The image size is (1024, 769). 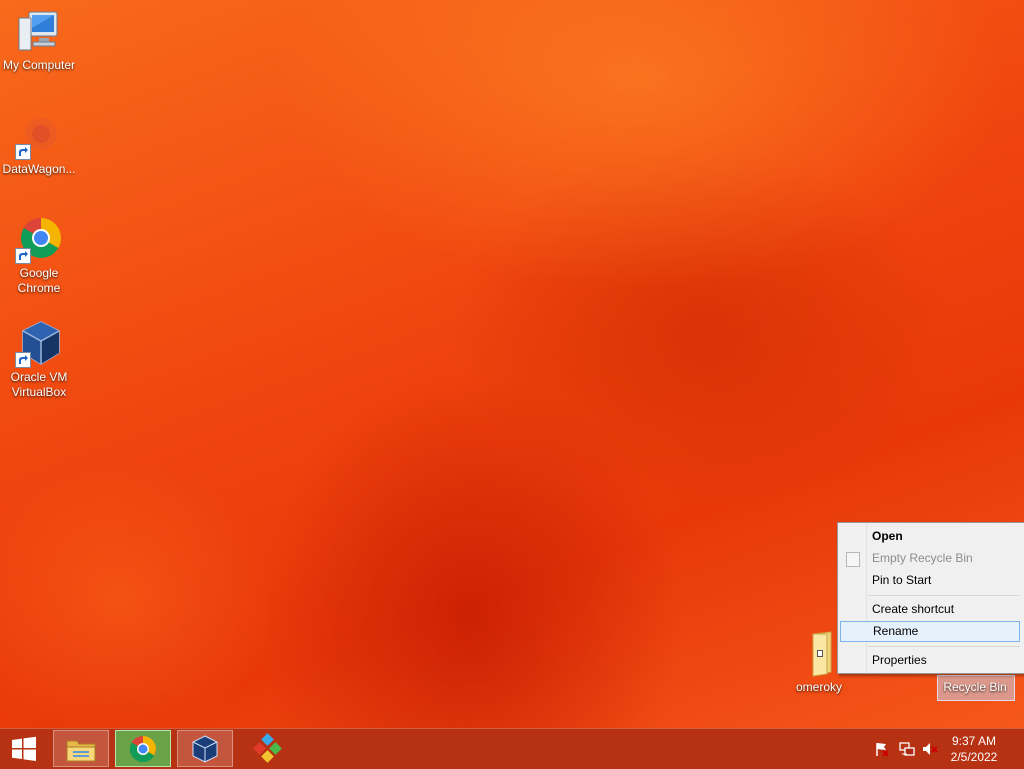 I want to click on desktop-icon-virtualbox: Oracle VM VirtualBox, so click(x=39, y=360).